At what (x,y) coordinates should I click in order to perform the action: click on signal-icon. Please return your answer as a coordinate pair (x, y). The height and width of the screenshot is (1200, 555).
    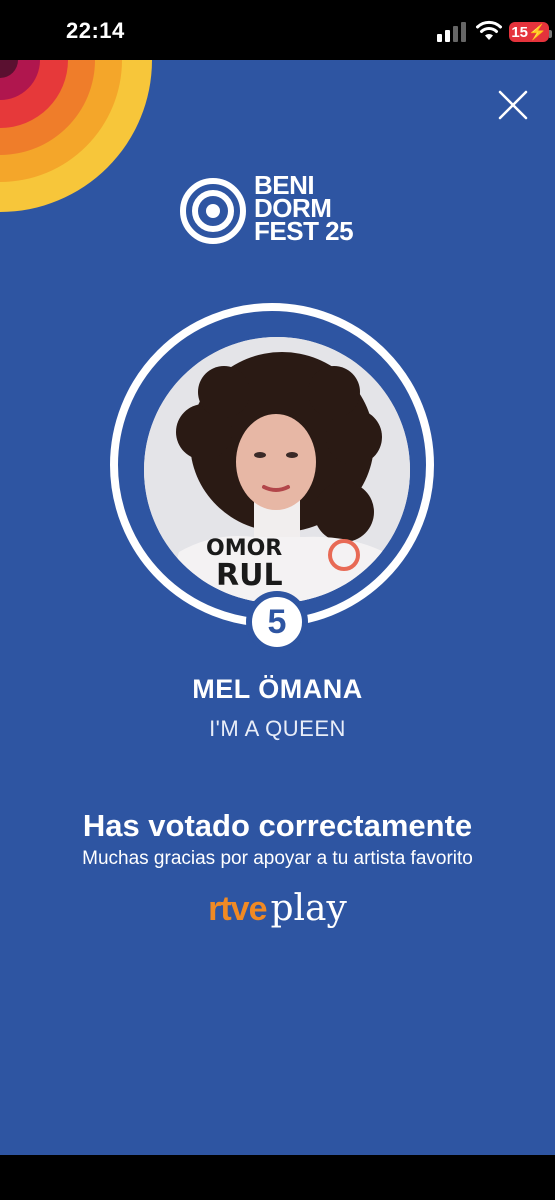
    Looking at the image, I should click on (451, 32).